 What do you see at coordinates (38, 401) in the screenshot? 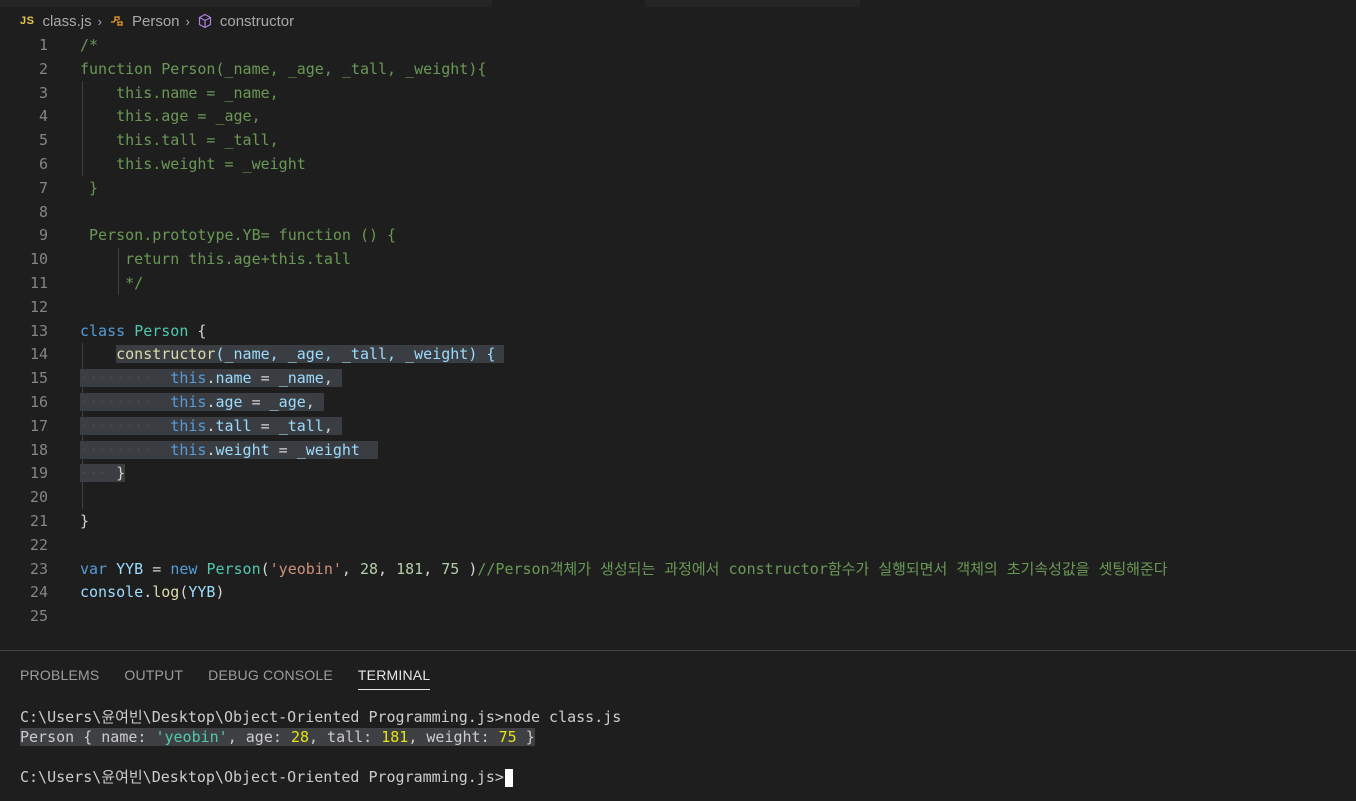
I see `line-number: 16` at bounding box center [38, 401].